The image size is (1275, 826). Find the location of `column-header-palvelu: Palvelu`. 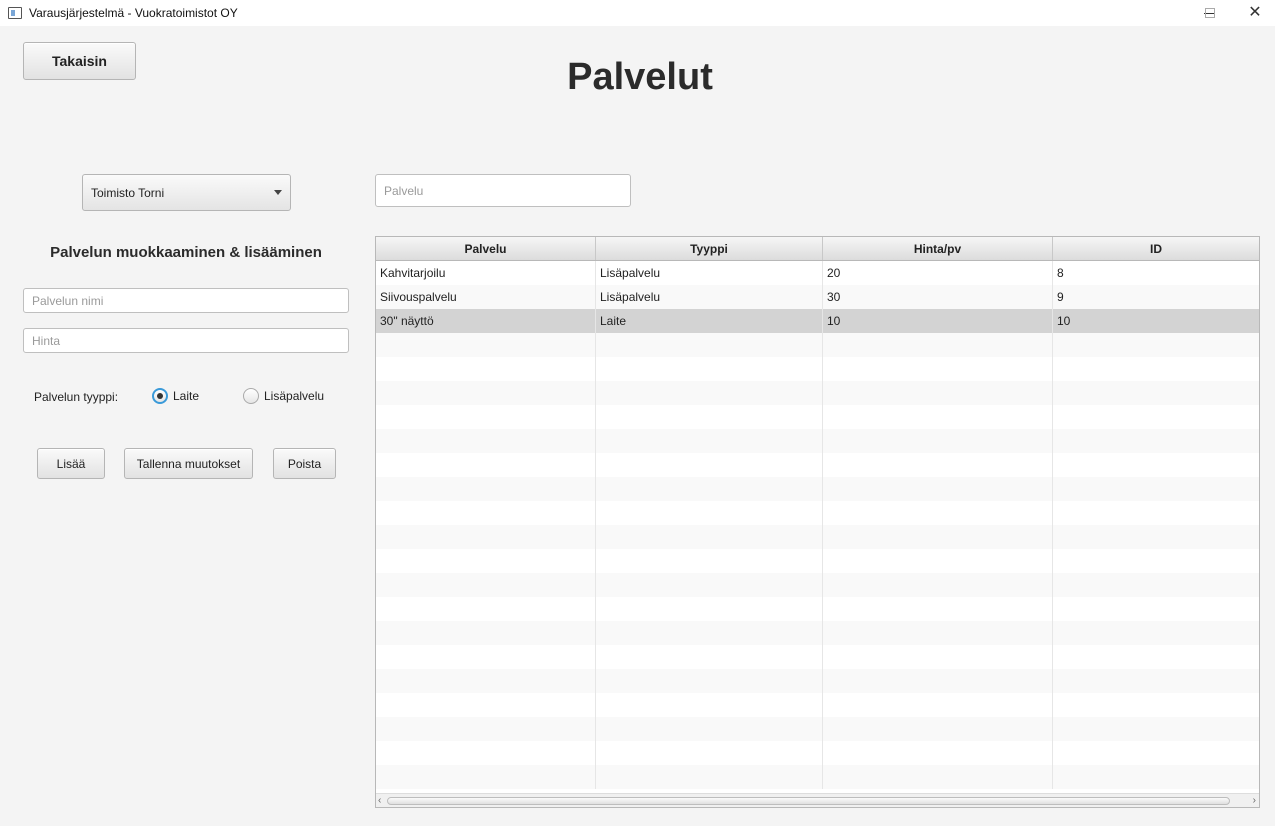

column-header-palvelu: Palvelu is located at coordinates (486, 248).